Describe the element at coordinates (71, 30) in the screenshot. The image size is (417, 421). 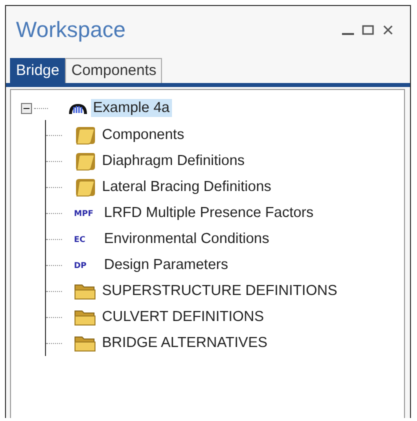
I see `window-title: Workspace` at that location.